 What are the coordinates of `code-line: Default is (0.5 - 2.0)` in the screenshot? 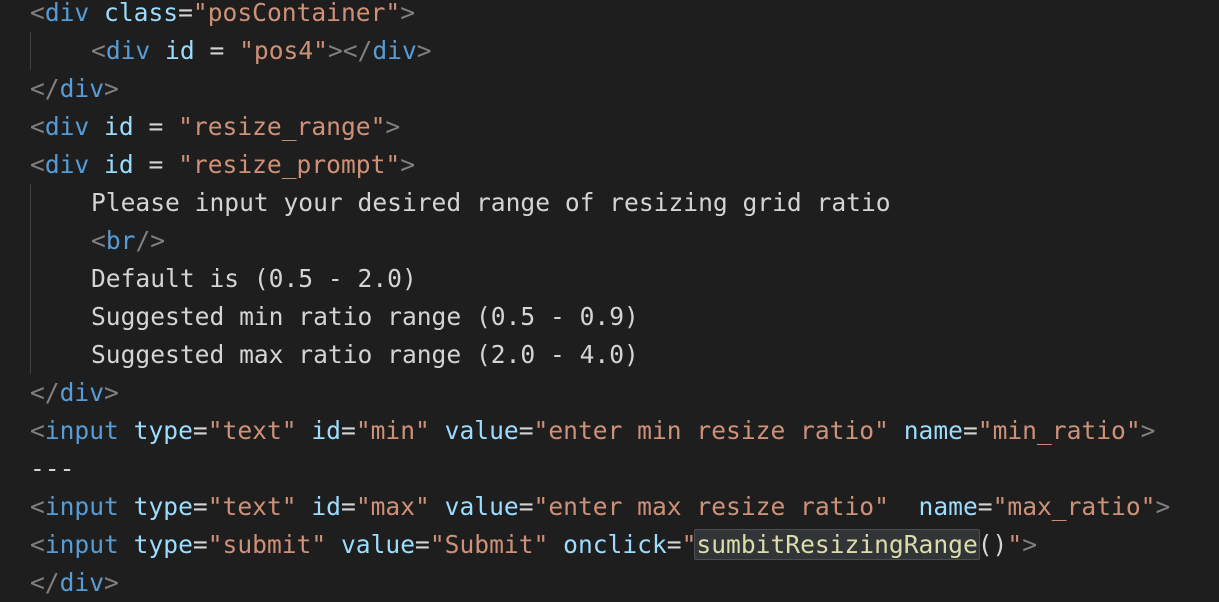 It's located at (624, 279).